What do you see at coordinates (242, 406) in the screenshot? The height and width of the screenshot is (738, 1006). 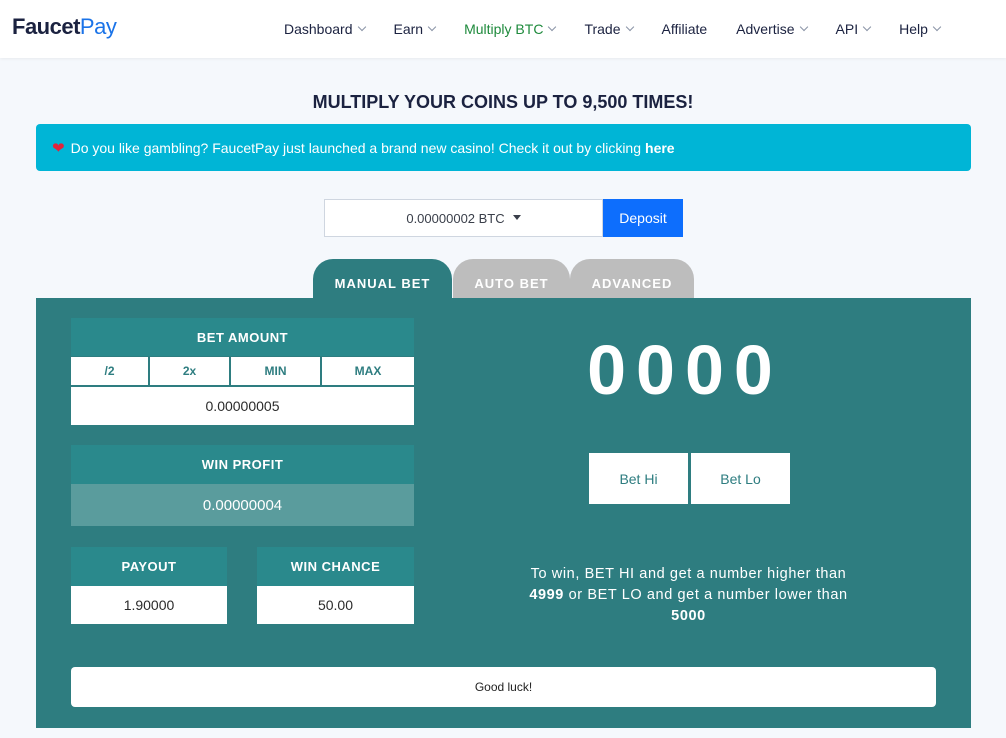 I see `bet-amount-input: 0.00000005` at bounding box center [242, 406].